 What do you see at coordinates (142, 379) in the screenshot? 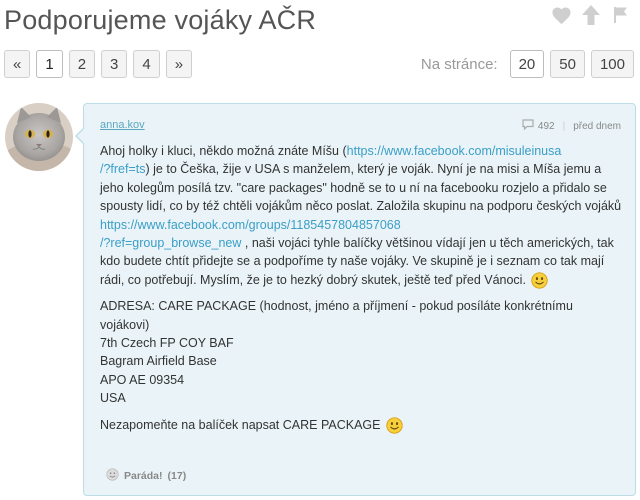
I see `address-line-4: APO AE 09354` at bounding box center [142, 379].